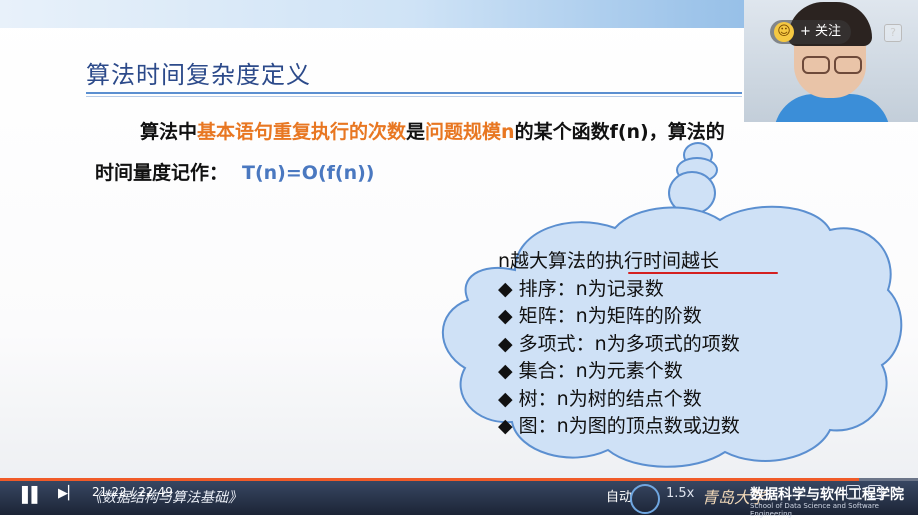 This screenshot has width=918, height=518. I want to click on help-icon: ?, so click(893, 33).